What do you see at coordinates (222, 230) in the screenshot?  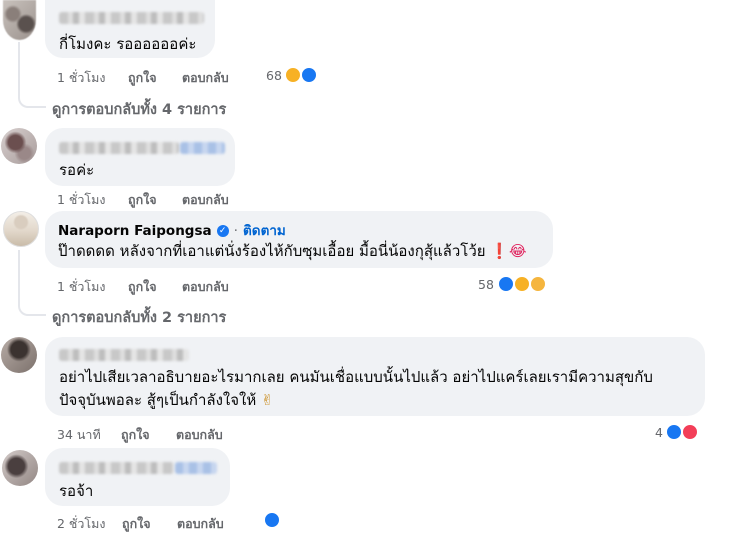 I see `verified-badge-icon: ✓` at bounding box center [222, 230].